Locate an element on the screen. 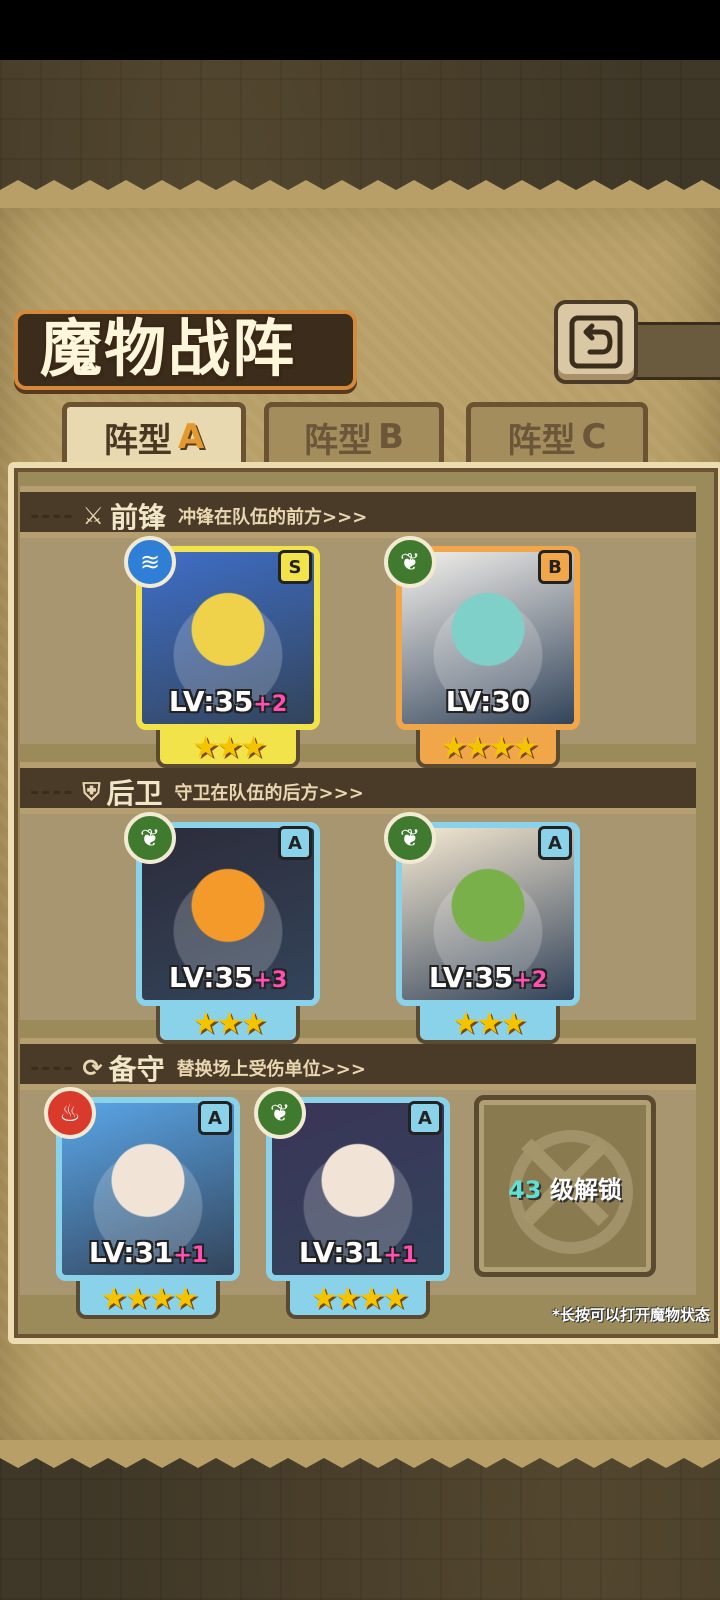  front-row-bg is located at coordinates (358, 639).